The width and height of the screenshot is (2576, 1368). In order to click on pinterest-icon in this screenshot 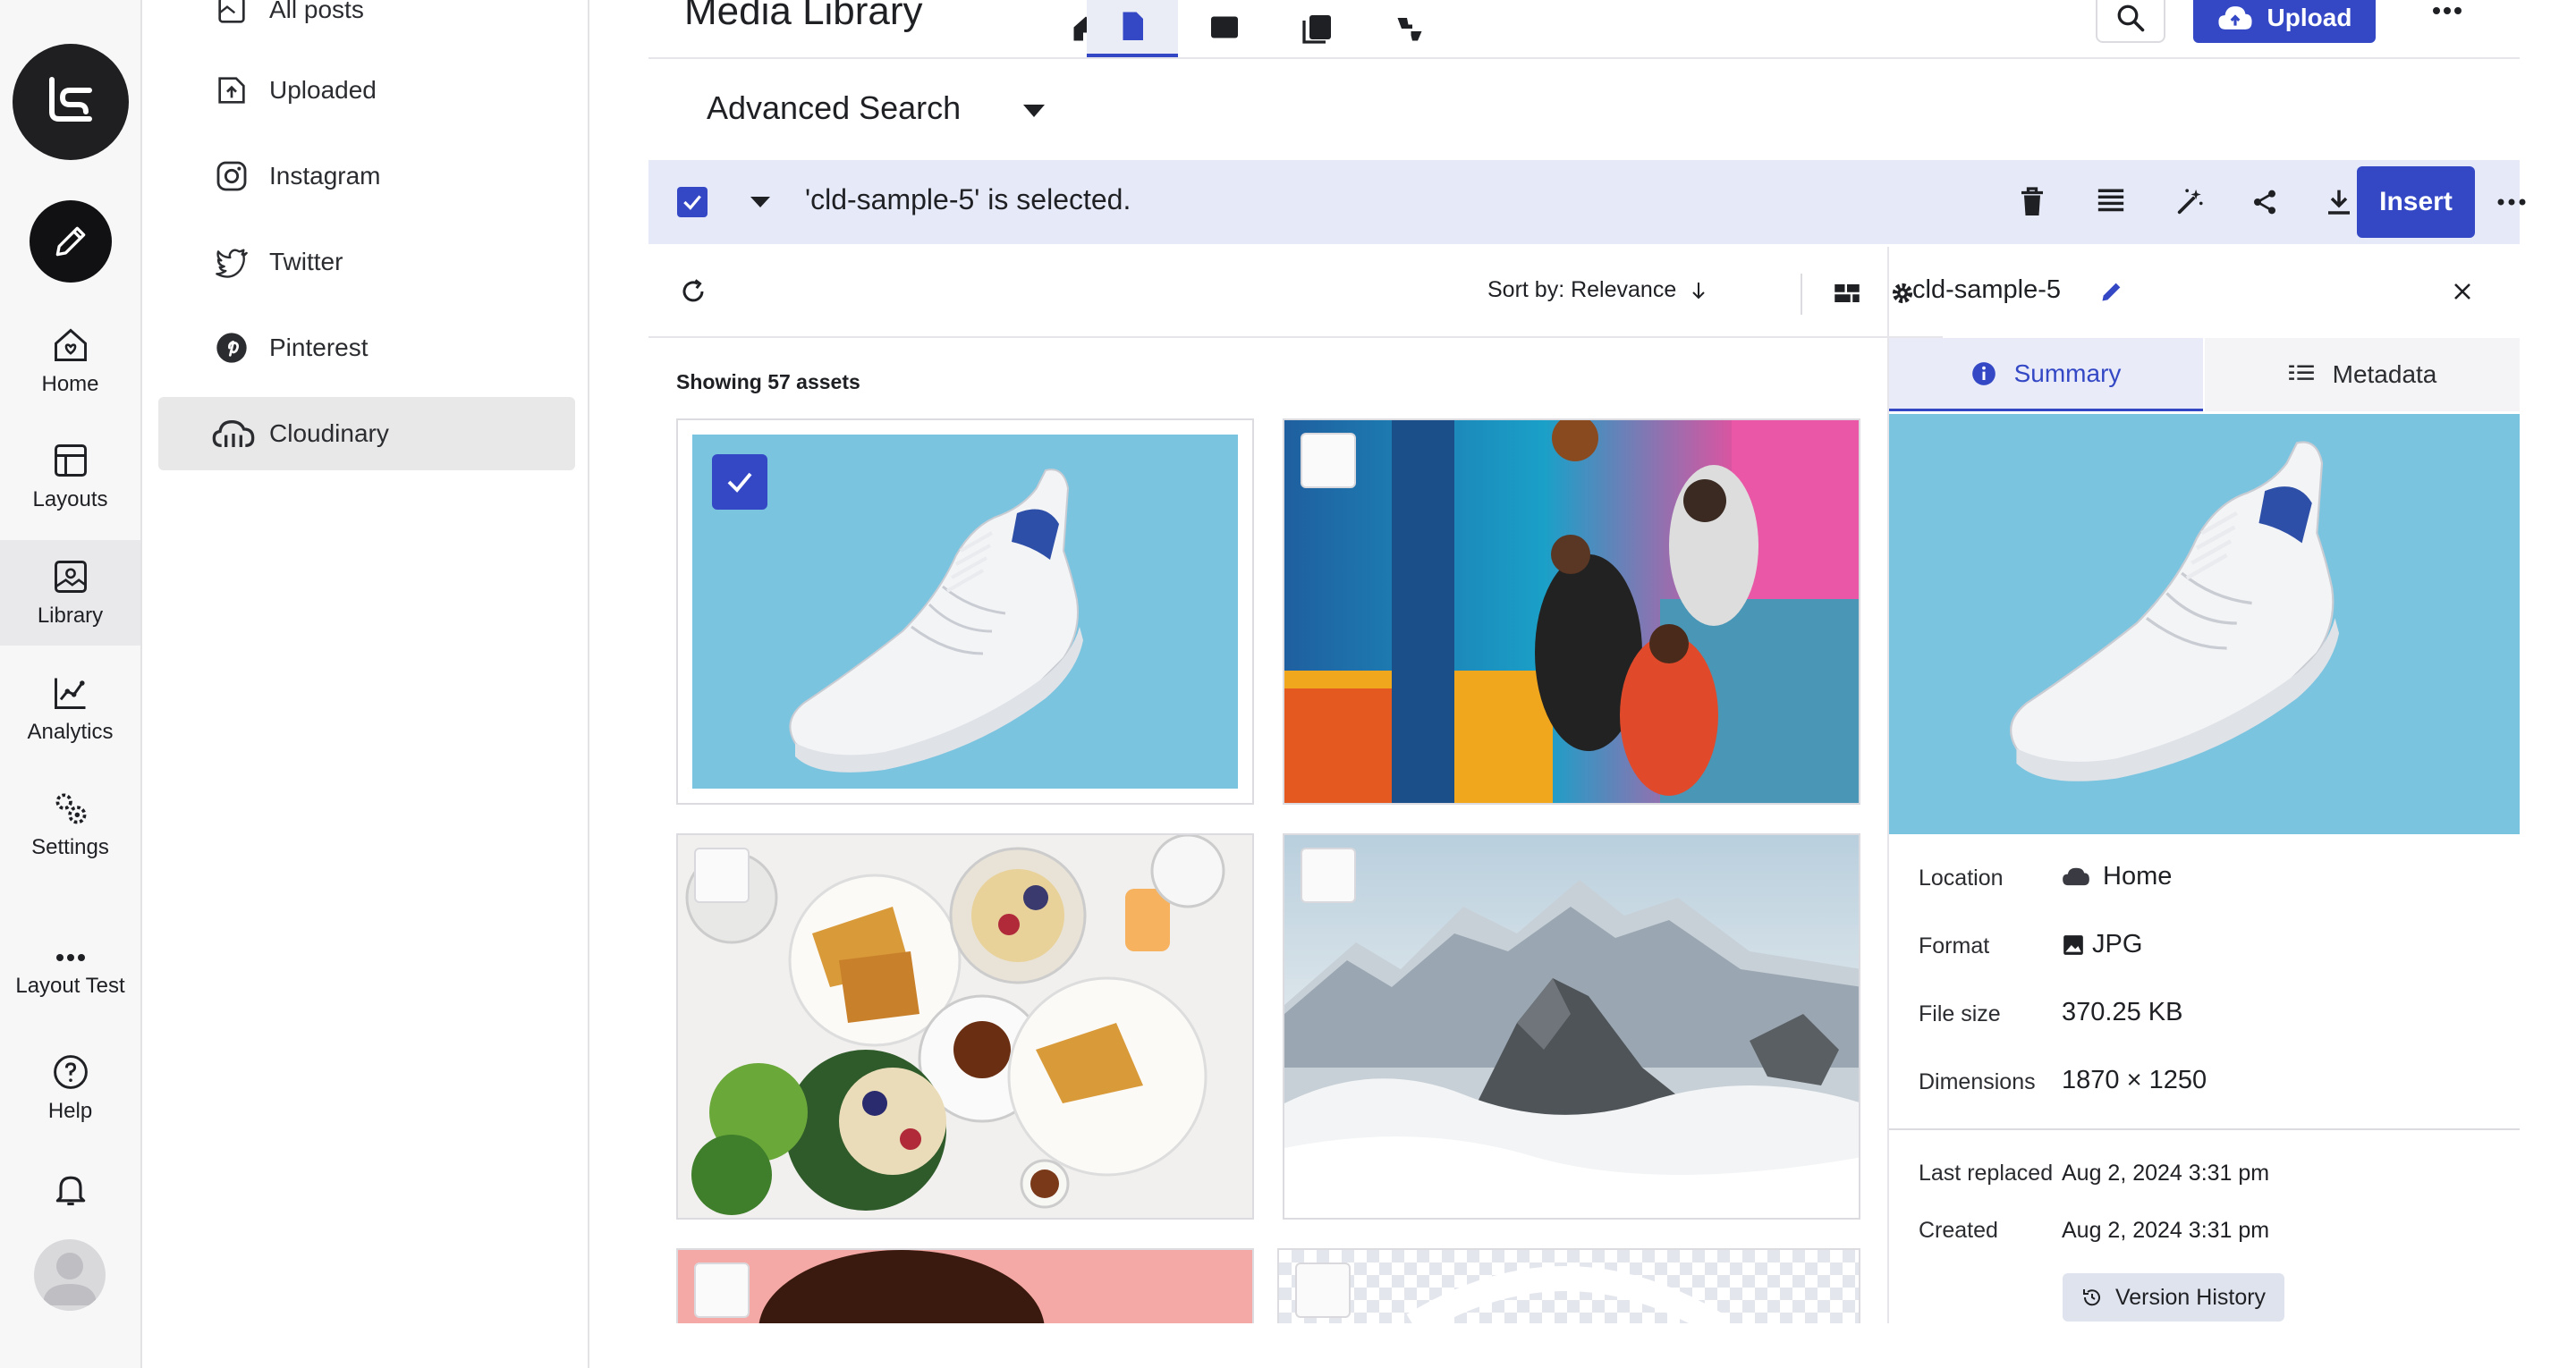, I will do `click(232, 348)`.